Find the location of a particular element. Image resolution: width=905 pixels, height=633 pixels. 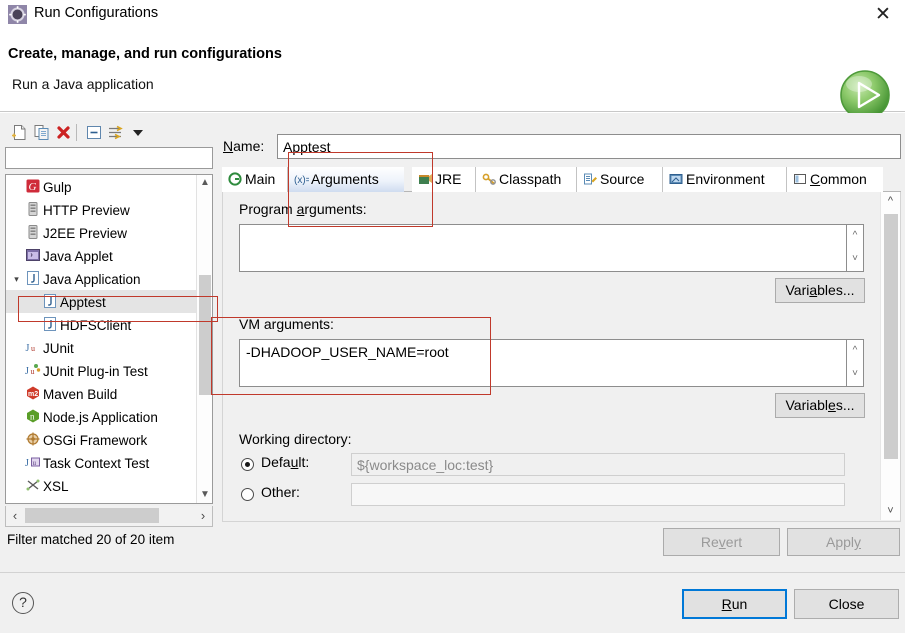

svg-text: J is located at coordinates (27, 463).